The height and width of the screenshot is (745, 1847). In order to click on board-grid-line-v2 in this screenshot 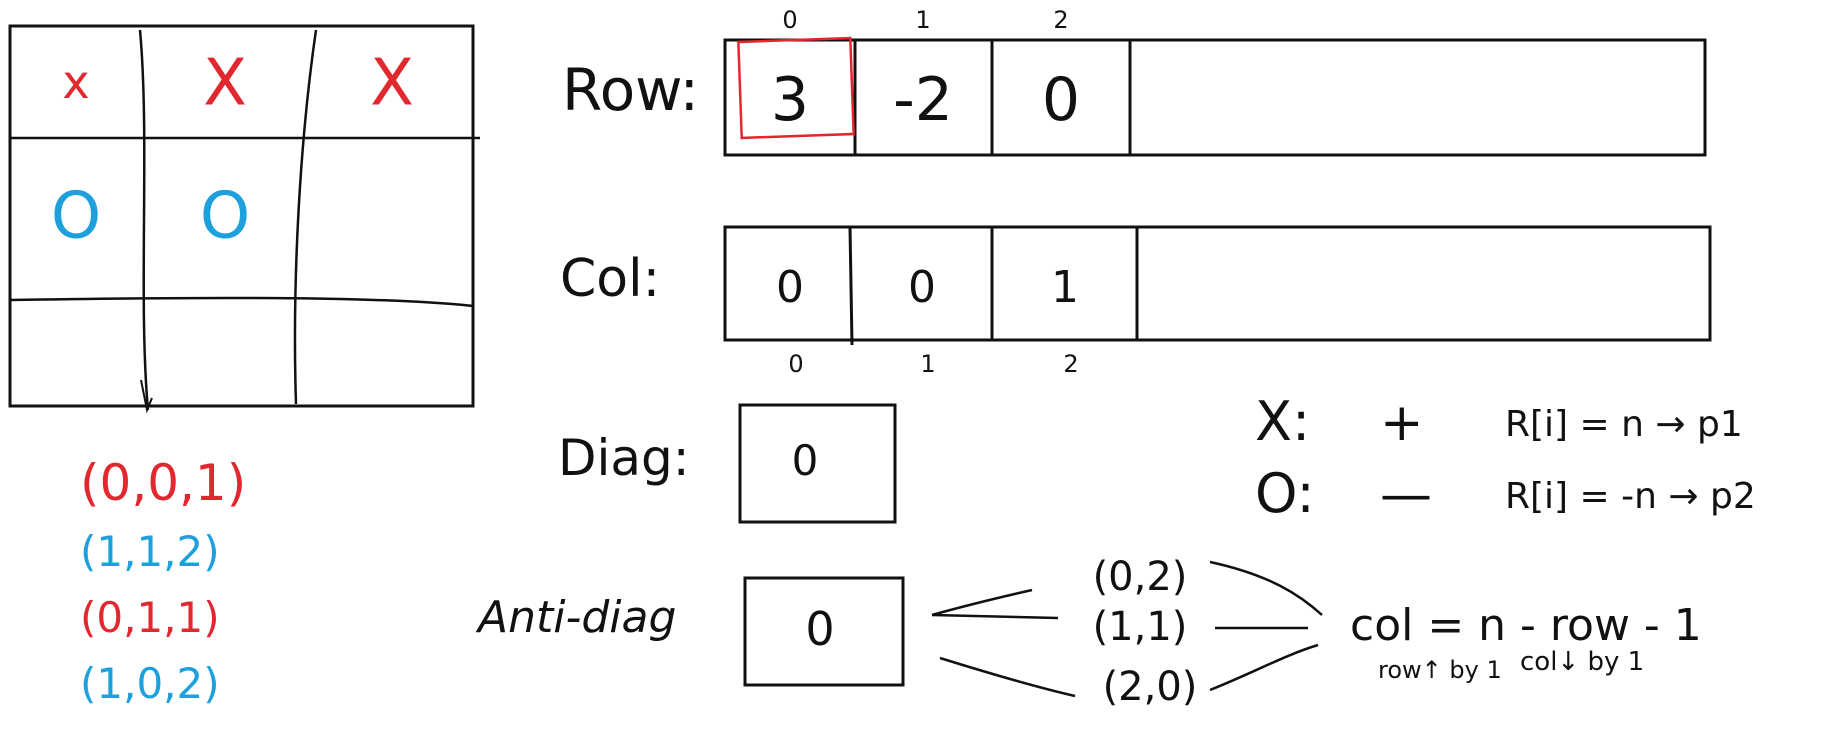, I will do `click(305, 217)`.